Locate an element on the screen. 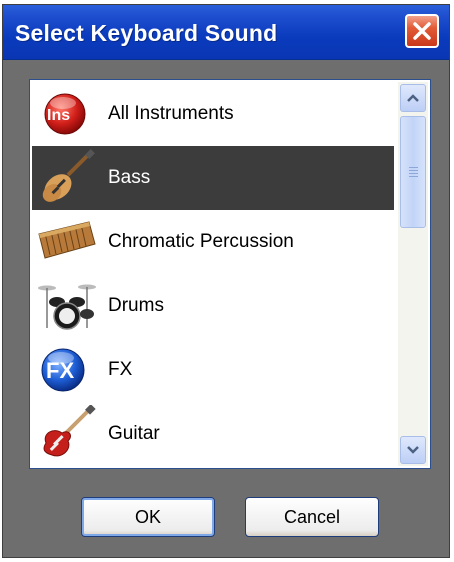 Image resolution: width=454 pixels, height=562 pixels. list-item-label: FX is located at coordinates (120, 369).